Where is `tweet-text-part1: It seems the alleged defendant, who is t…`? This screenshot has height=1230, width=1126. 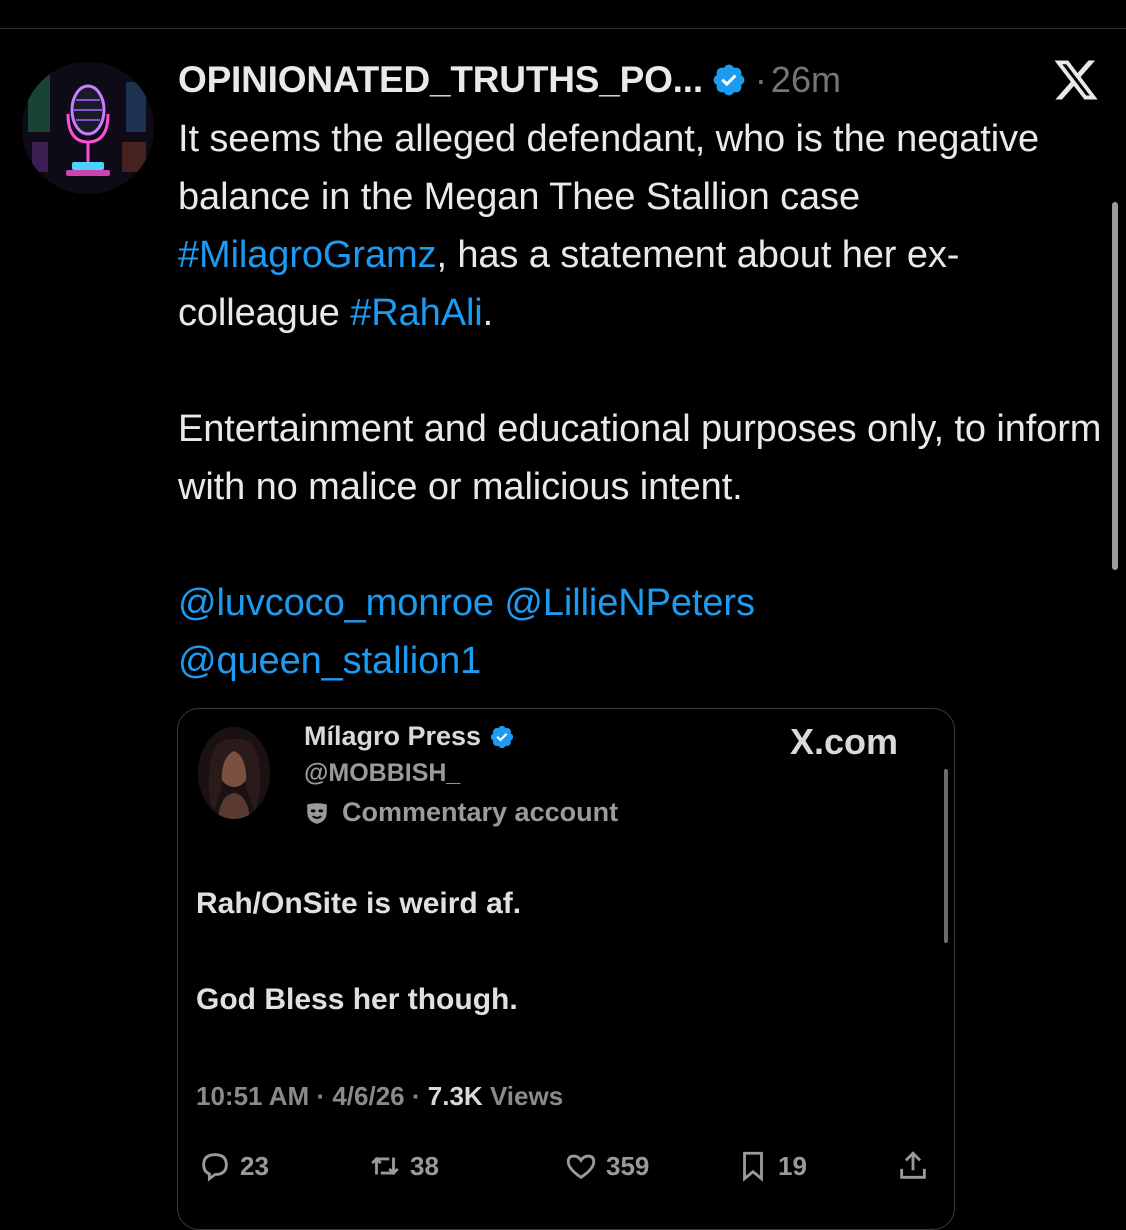
tweet-text-part1: It seems the alleged defendant, who is t… is located at coordinates (609, 168).